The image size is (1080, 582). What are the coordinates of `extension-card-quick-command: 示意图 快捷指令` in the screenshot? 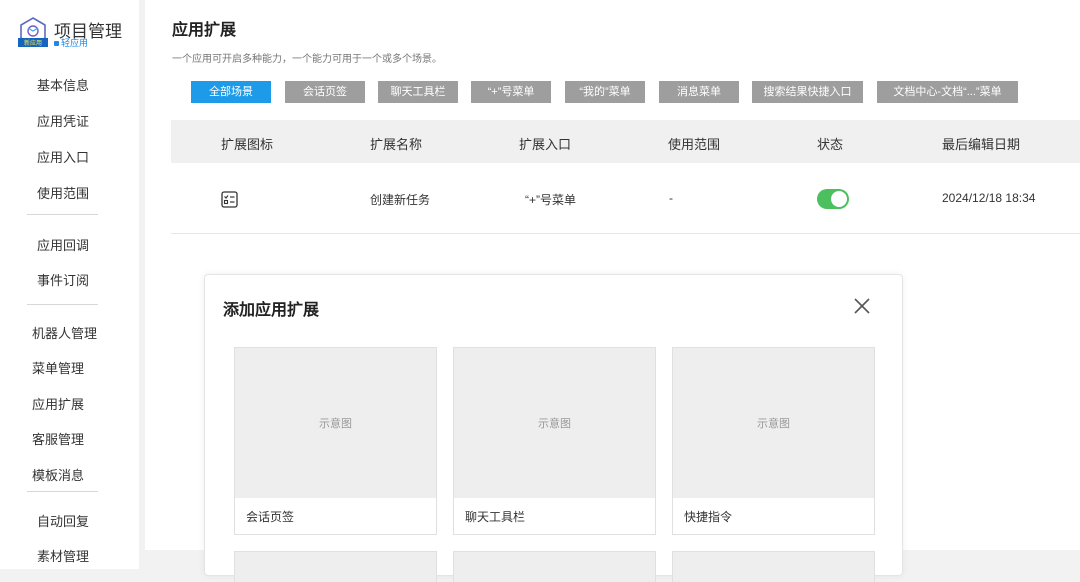 It's located at (773, 441).